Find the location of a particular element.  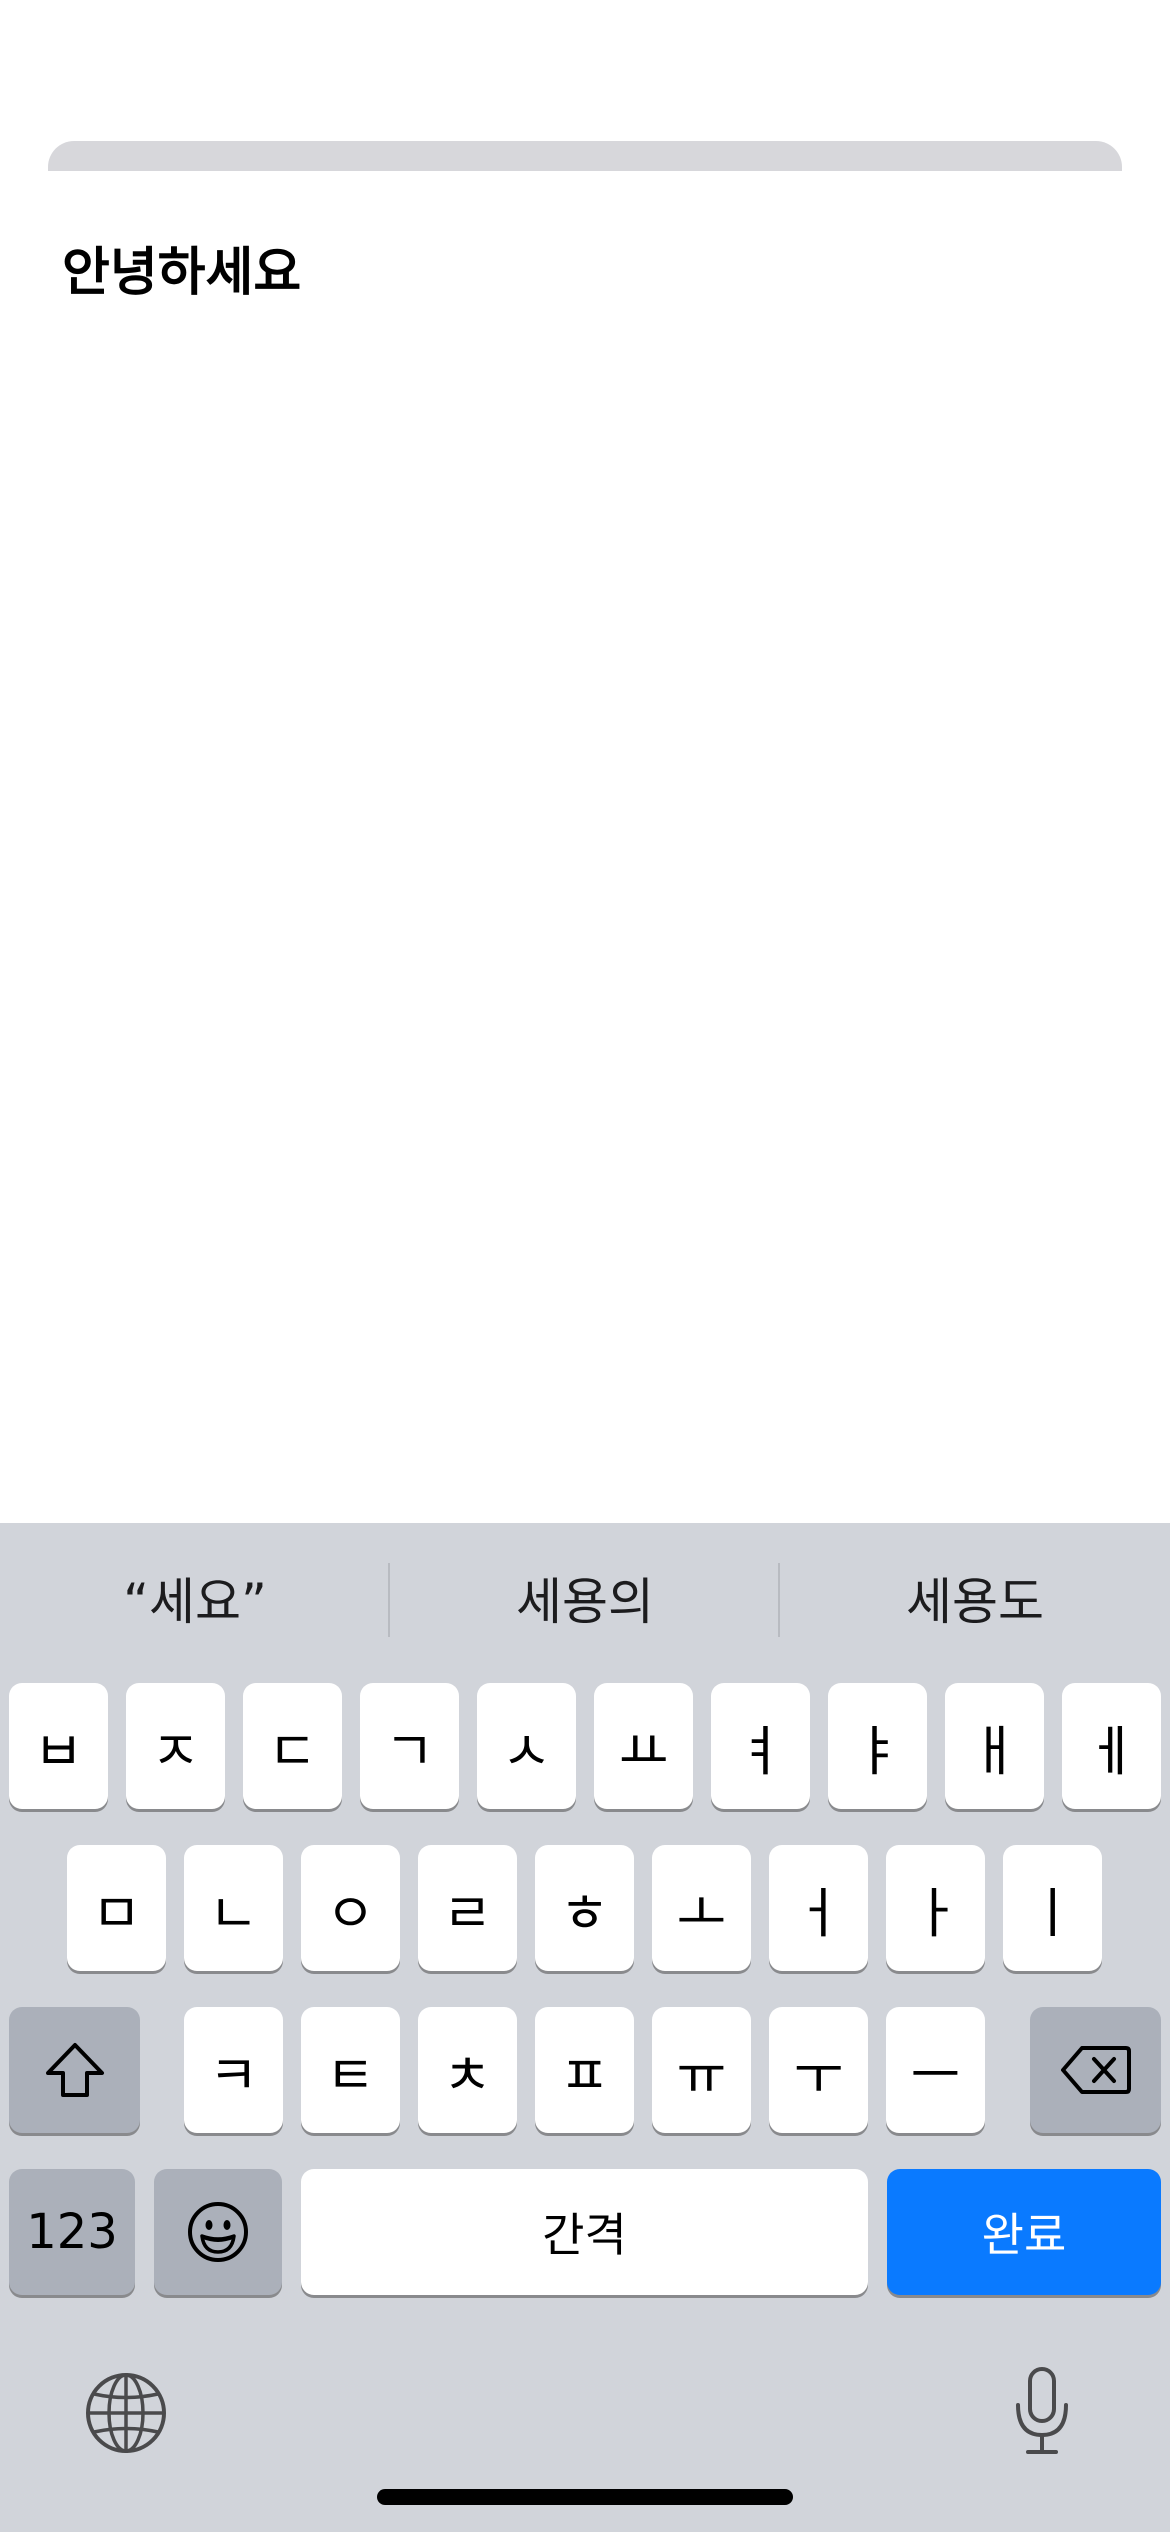

backspace-icon is located at coordinates (1095, 2070).